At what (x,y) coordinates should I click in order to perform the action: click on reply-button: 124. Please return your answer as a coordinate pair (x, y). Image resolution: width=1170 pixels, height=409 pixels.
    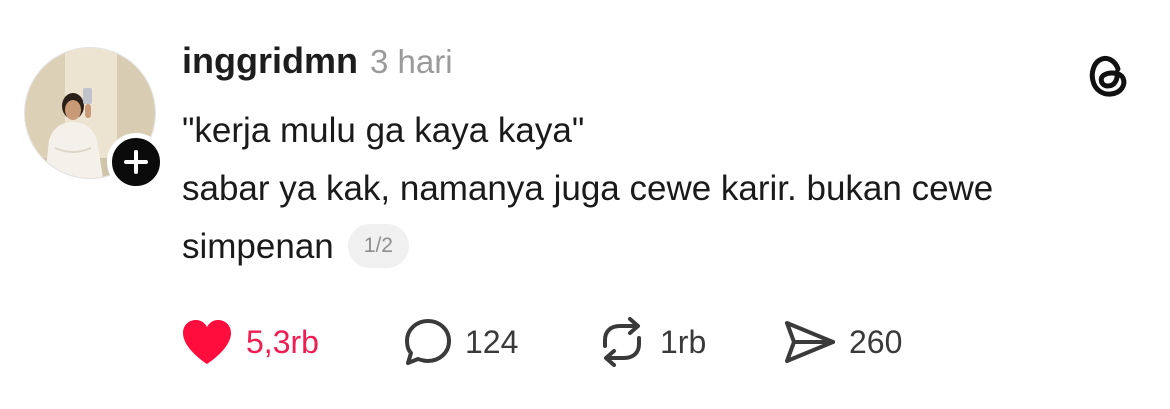
    Looking at the image, I should click on (499, 342).